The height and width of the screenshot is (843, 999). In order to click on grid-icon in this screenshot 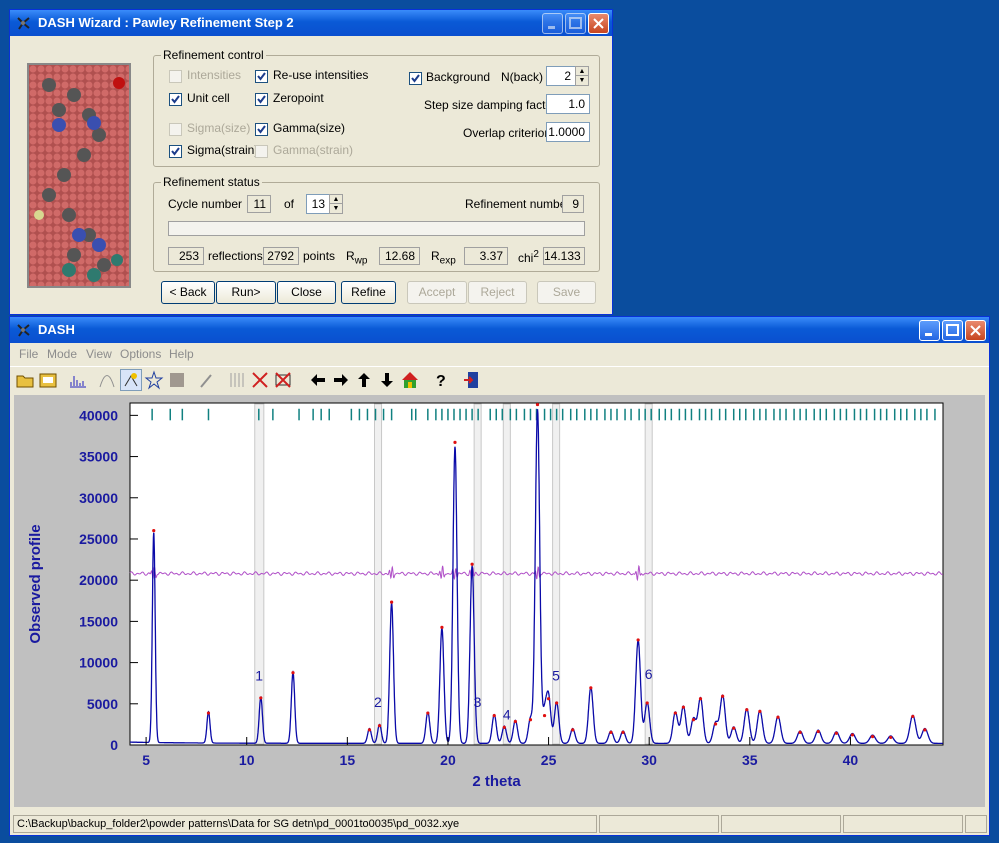, I will do `click(237, 380)`.